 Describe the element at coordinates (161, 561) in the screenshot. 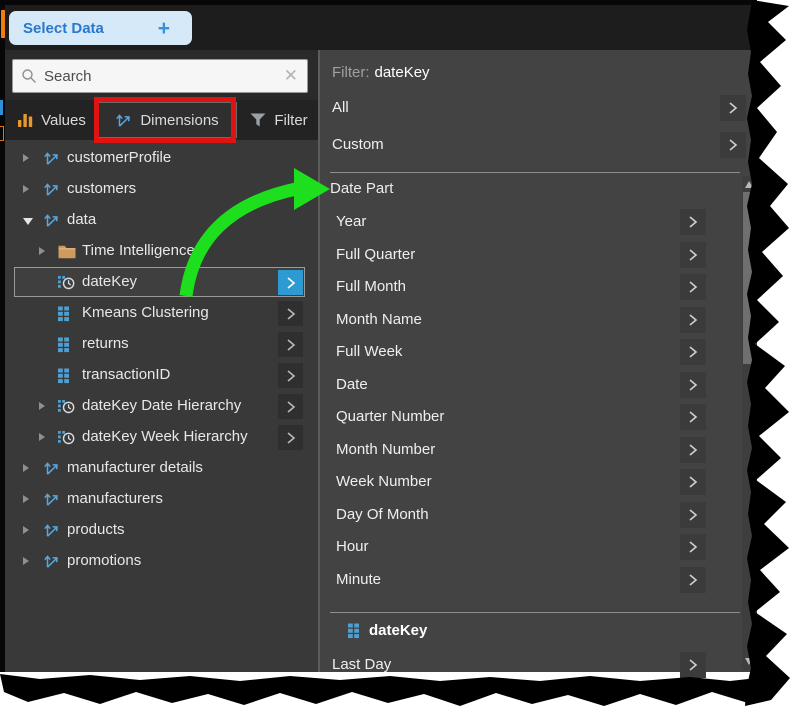

I see `tree-item: promotions` at that location.